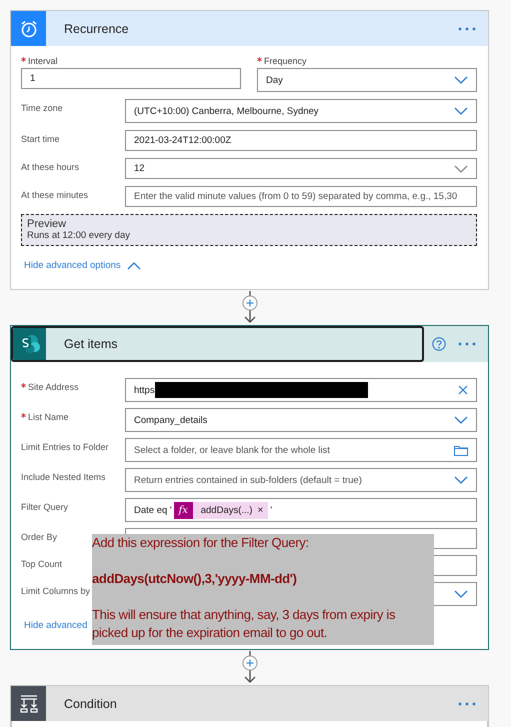 The height and width of the screenshot is (727, 511). I want to click on field-label: At these minutes, so click(54, 195).